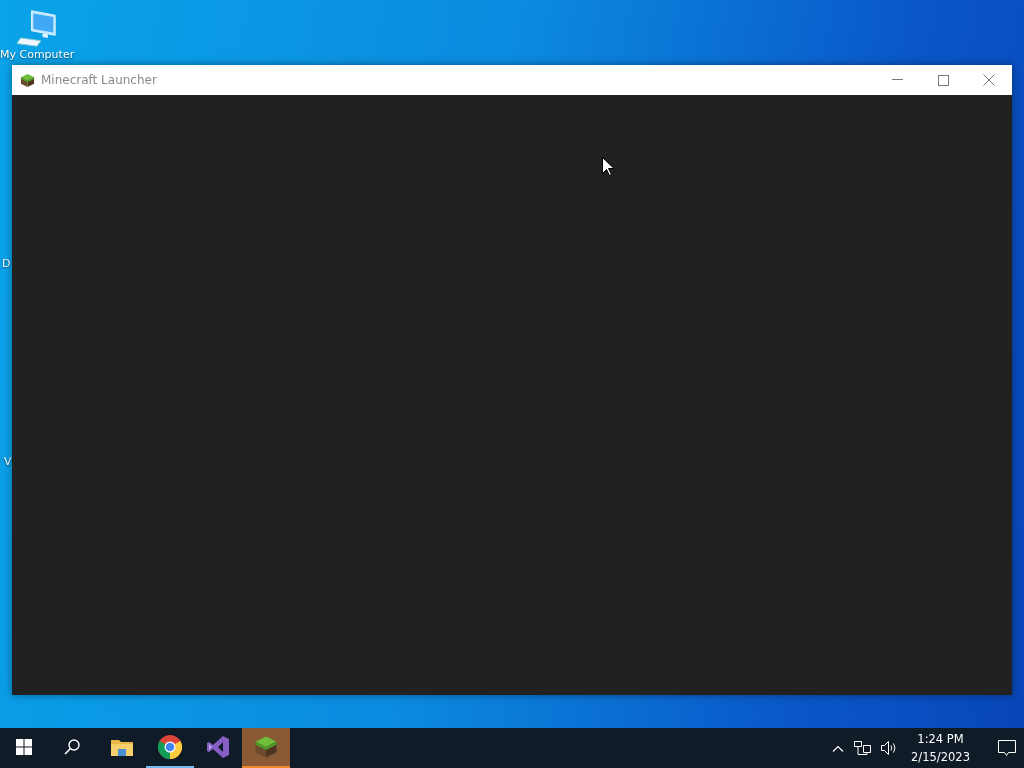 The image size is (1024, 768). What do you see at coordinates (170, 747) in the screenshot?
I see `chrome-icon` at bounding box center [170, 747].